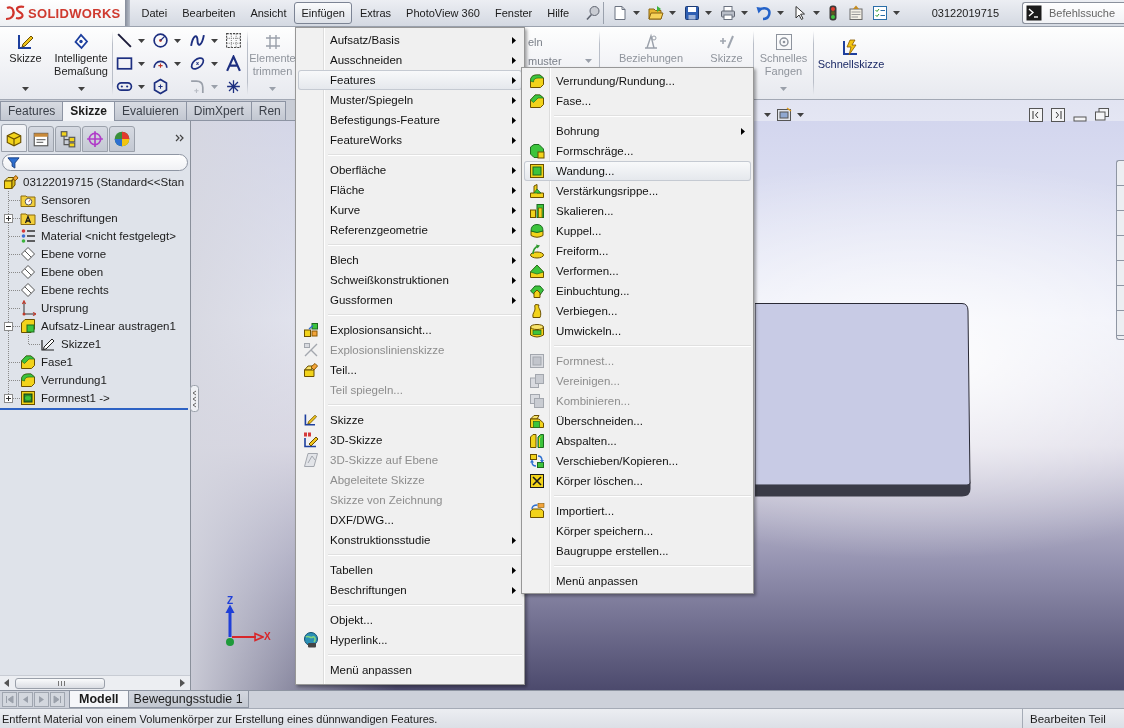 The width and height of the screenshot is (1124, 728). What do you see at coordinates (208, 13) in the screenshot?
I see `menu-item: Bearbeiten` at bounding box center [208, 13].